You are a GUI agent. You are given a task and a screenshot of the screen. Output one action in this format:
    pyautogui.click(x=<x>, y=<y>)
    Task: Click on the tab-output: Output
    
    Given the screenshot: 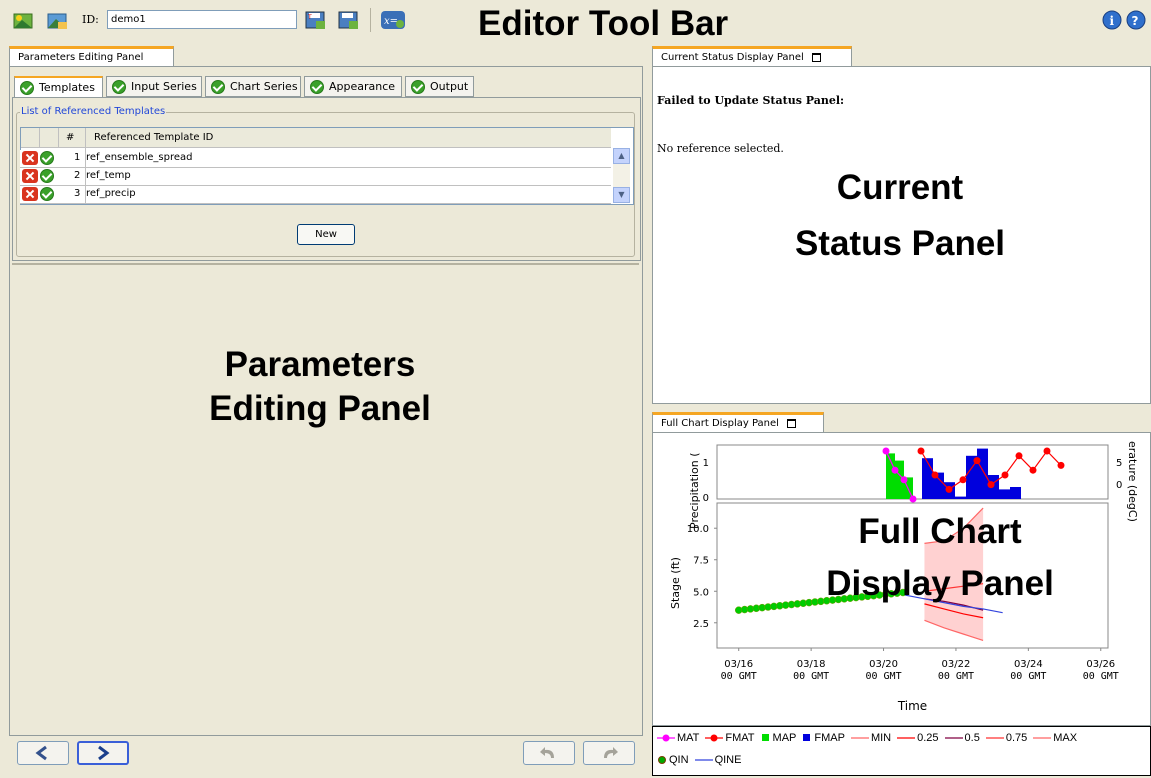 What is the action you would take?
    pyautogui.click(x=439, y=86)
    